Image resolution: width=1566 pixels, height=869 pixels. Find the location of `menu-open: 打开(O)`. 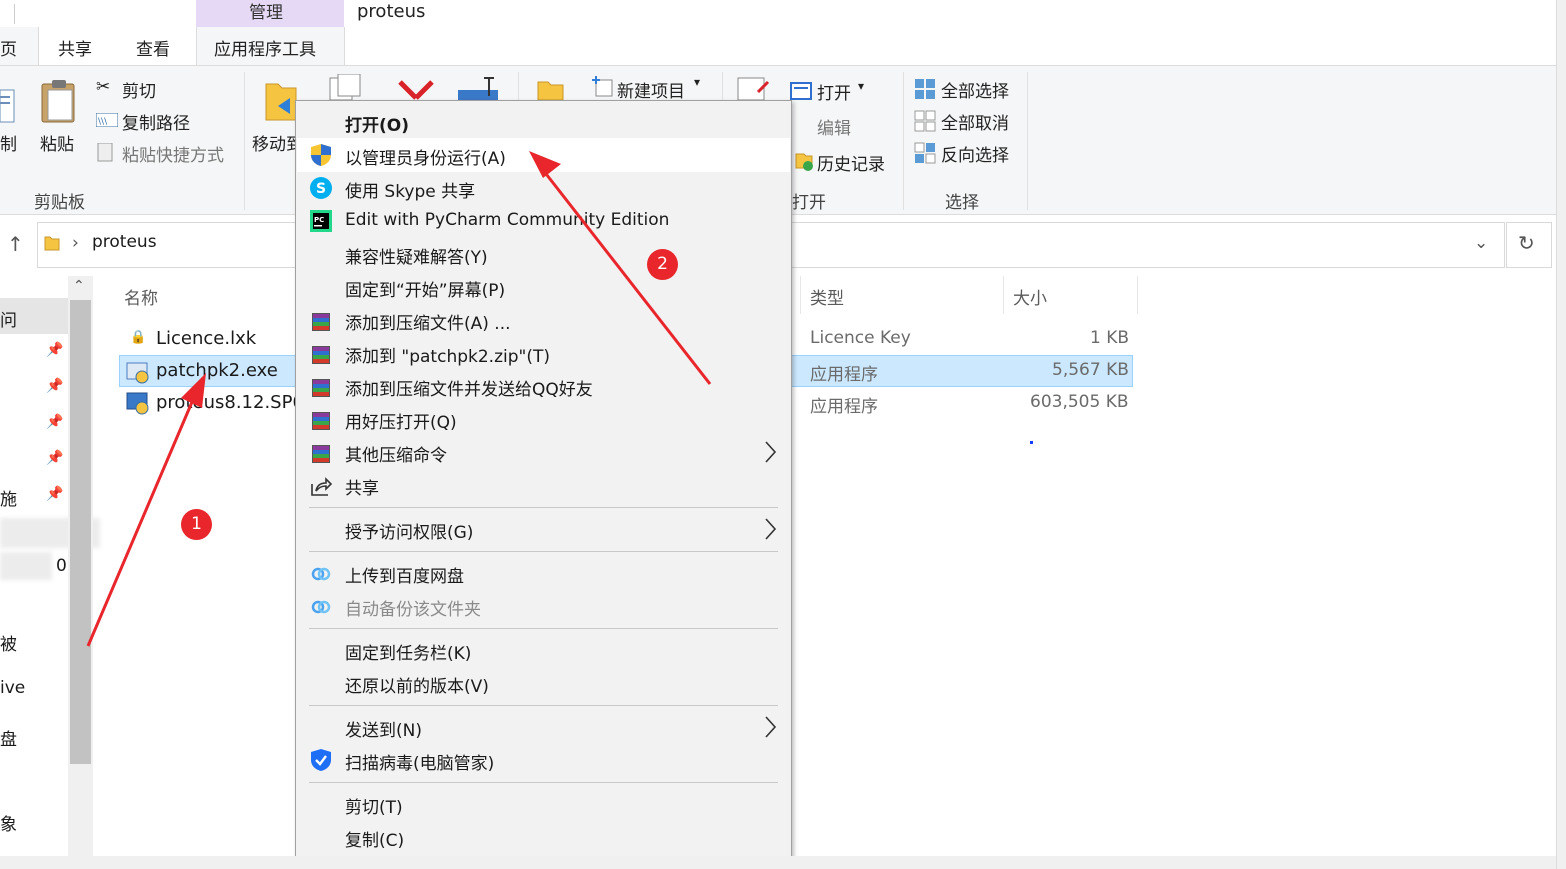

menu-open: 打开(O) is located at coordinates (377, 123).